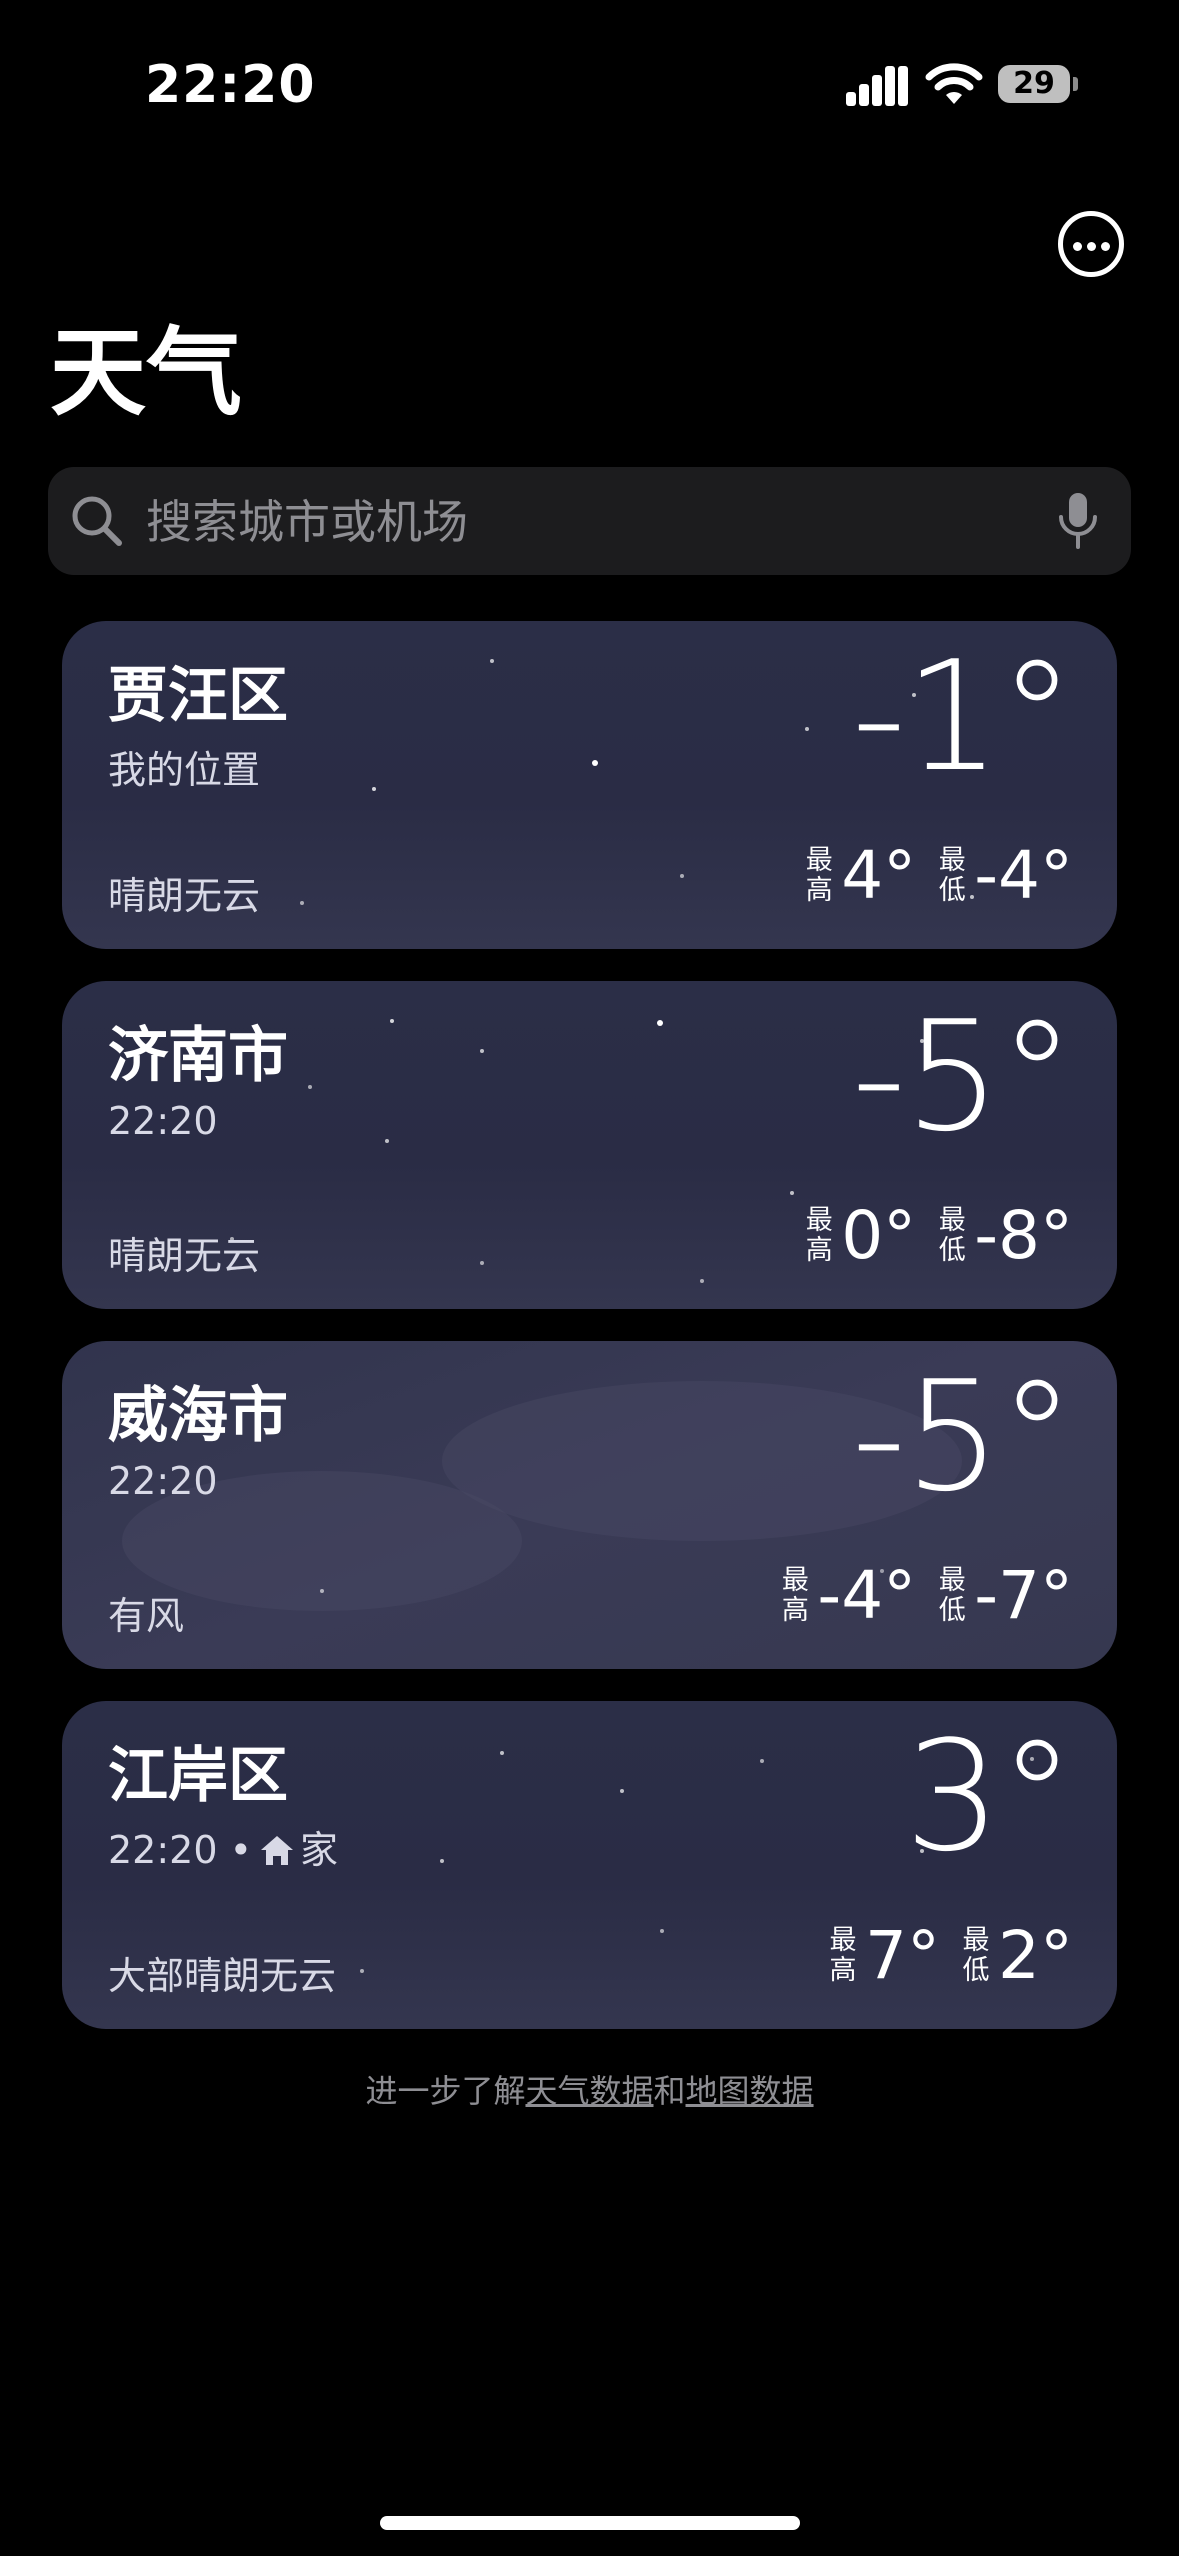 This screenshot has height=2556, width=1179. I want to click on high-low-temperature: 最高 4° 最低 -4°, so click(938, 876).